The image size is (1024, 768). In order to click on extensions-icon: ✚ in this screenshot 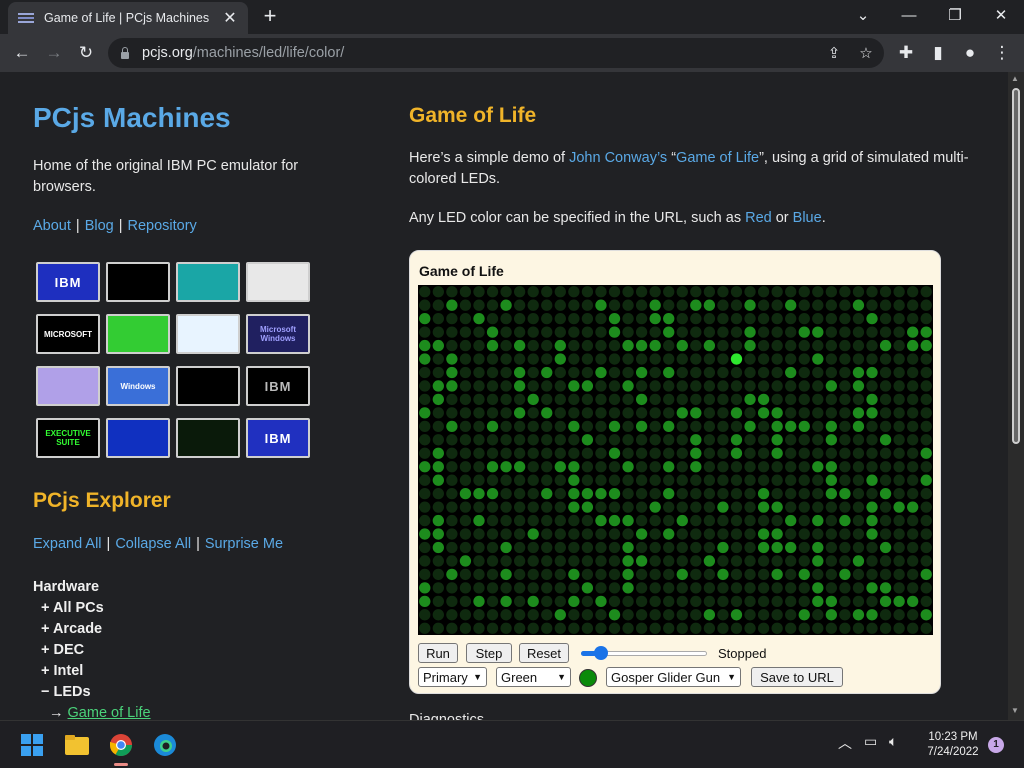, I will do `click(906, 53)`.